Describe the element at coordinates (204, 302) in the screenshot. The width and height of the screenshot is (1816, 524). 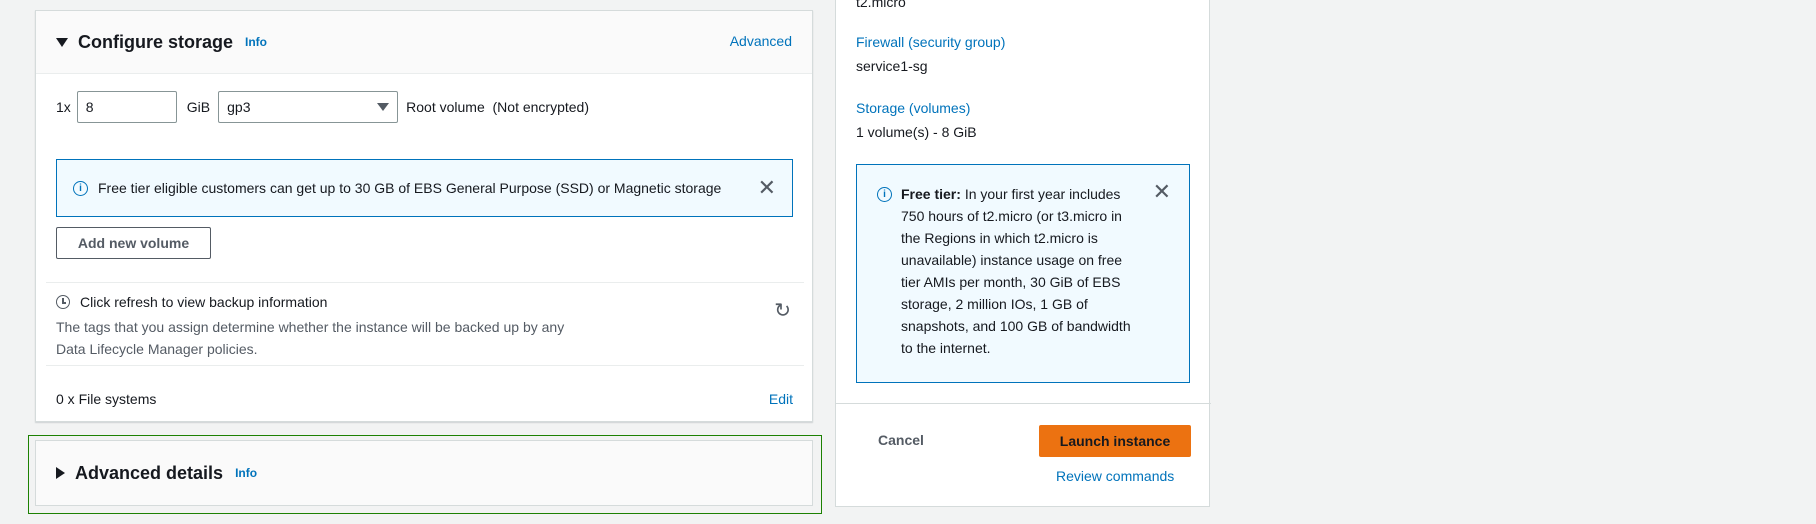
I see `backup-title-text: Click refresh to view backup information` at that location.